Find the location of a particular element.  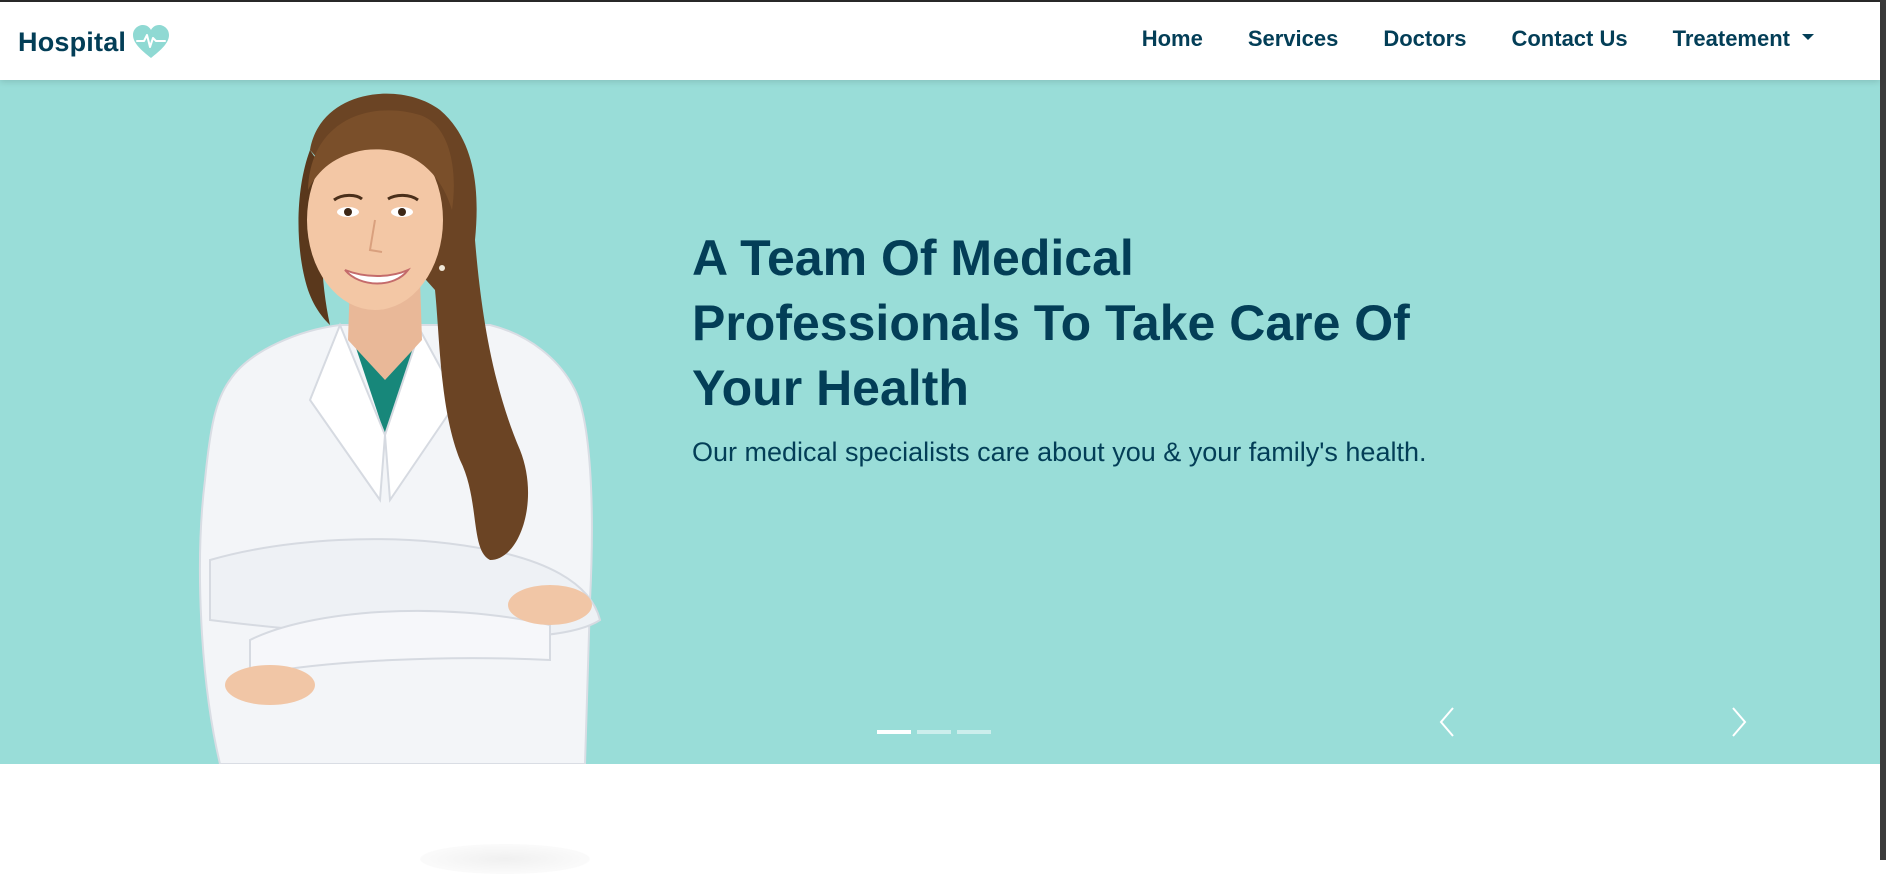

scrollbar is located at coordinates (1883, 430).